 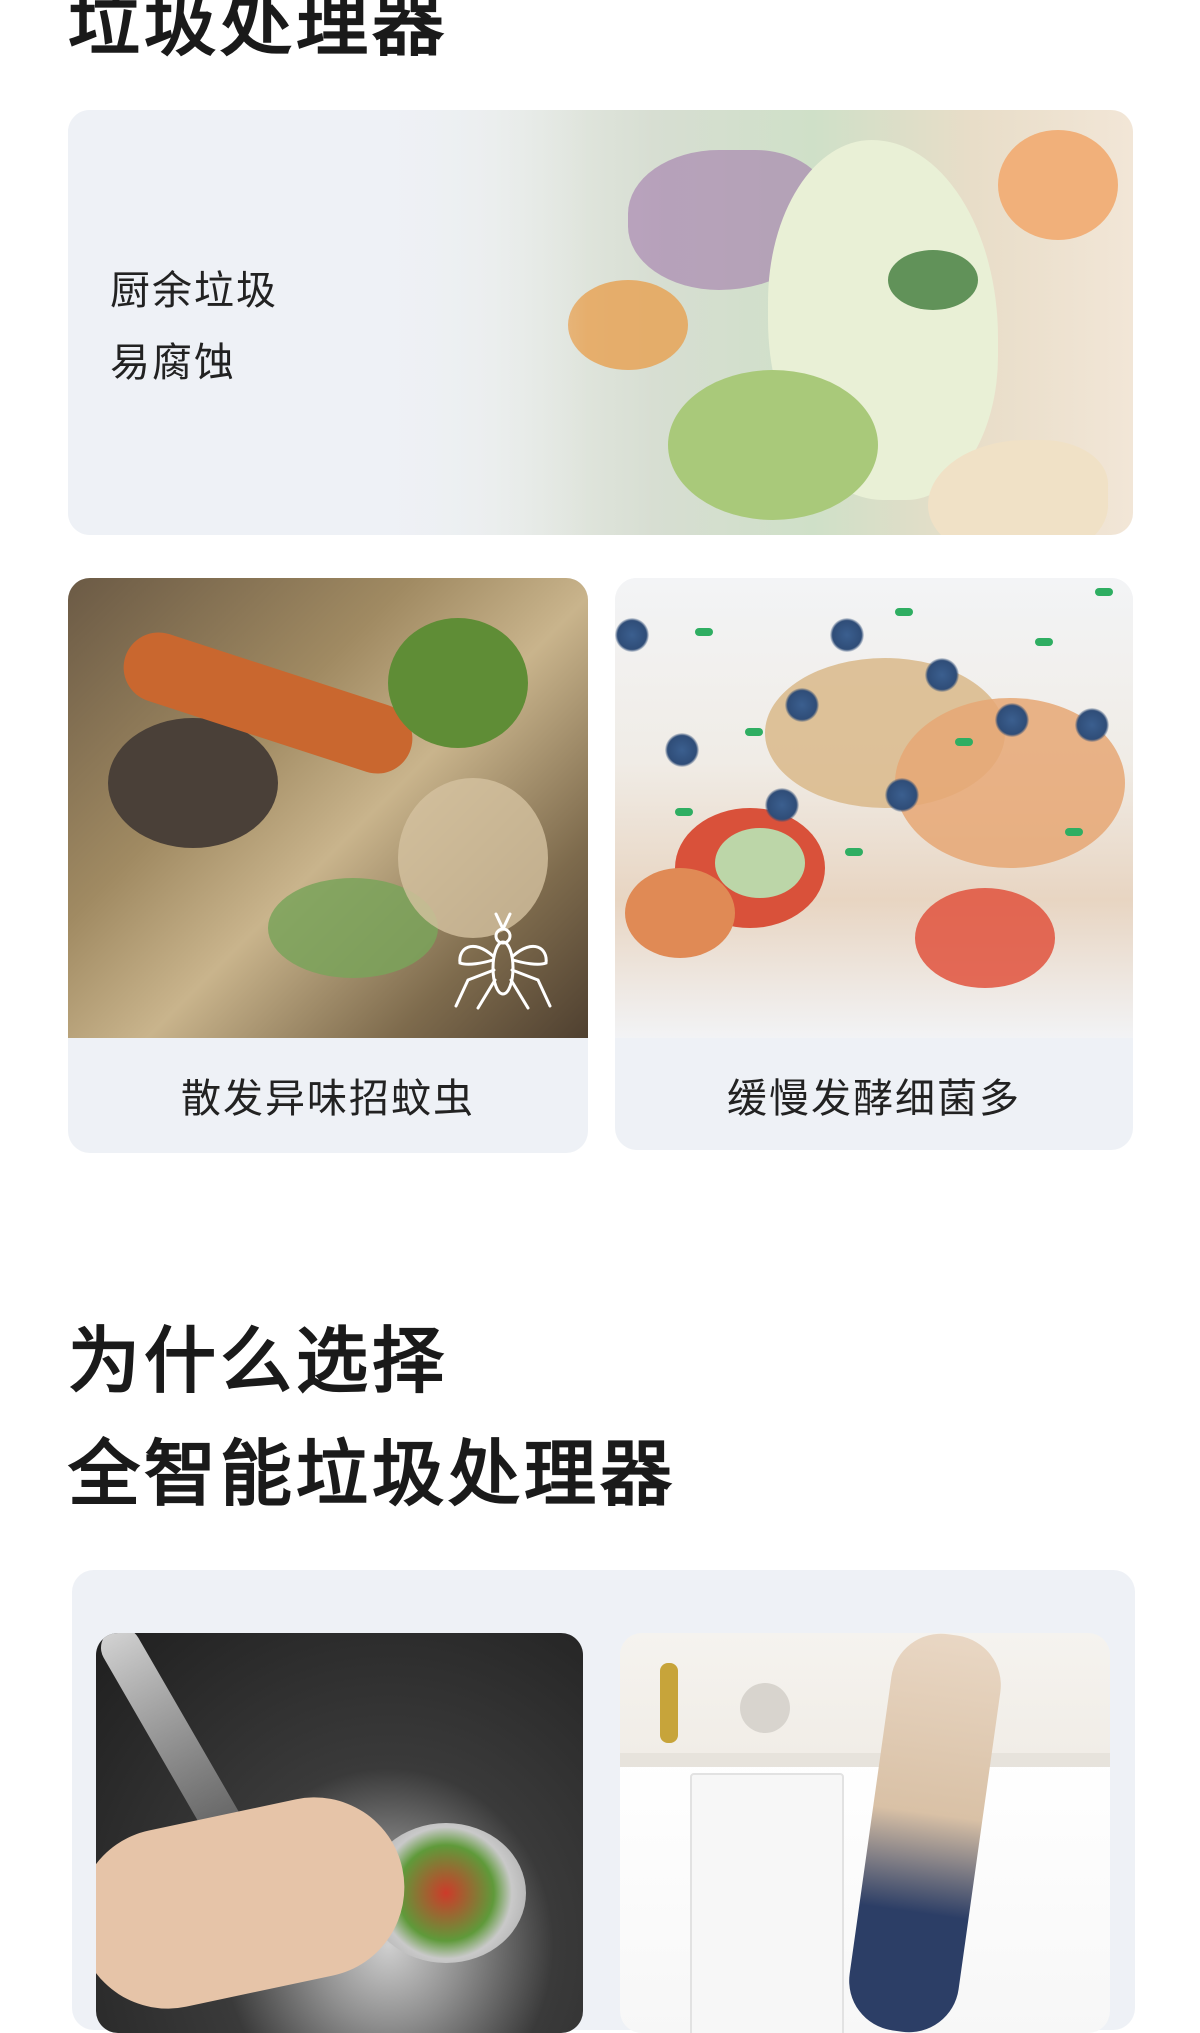 I want to click on bottle, so click(x=669, y=1703).